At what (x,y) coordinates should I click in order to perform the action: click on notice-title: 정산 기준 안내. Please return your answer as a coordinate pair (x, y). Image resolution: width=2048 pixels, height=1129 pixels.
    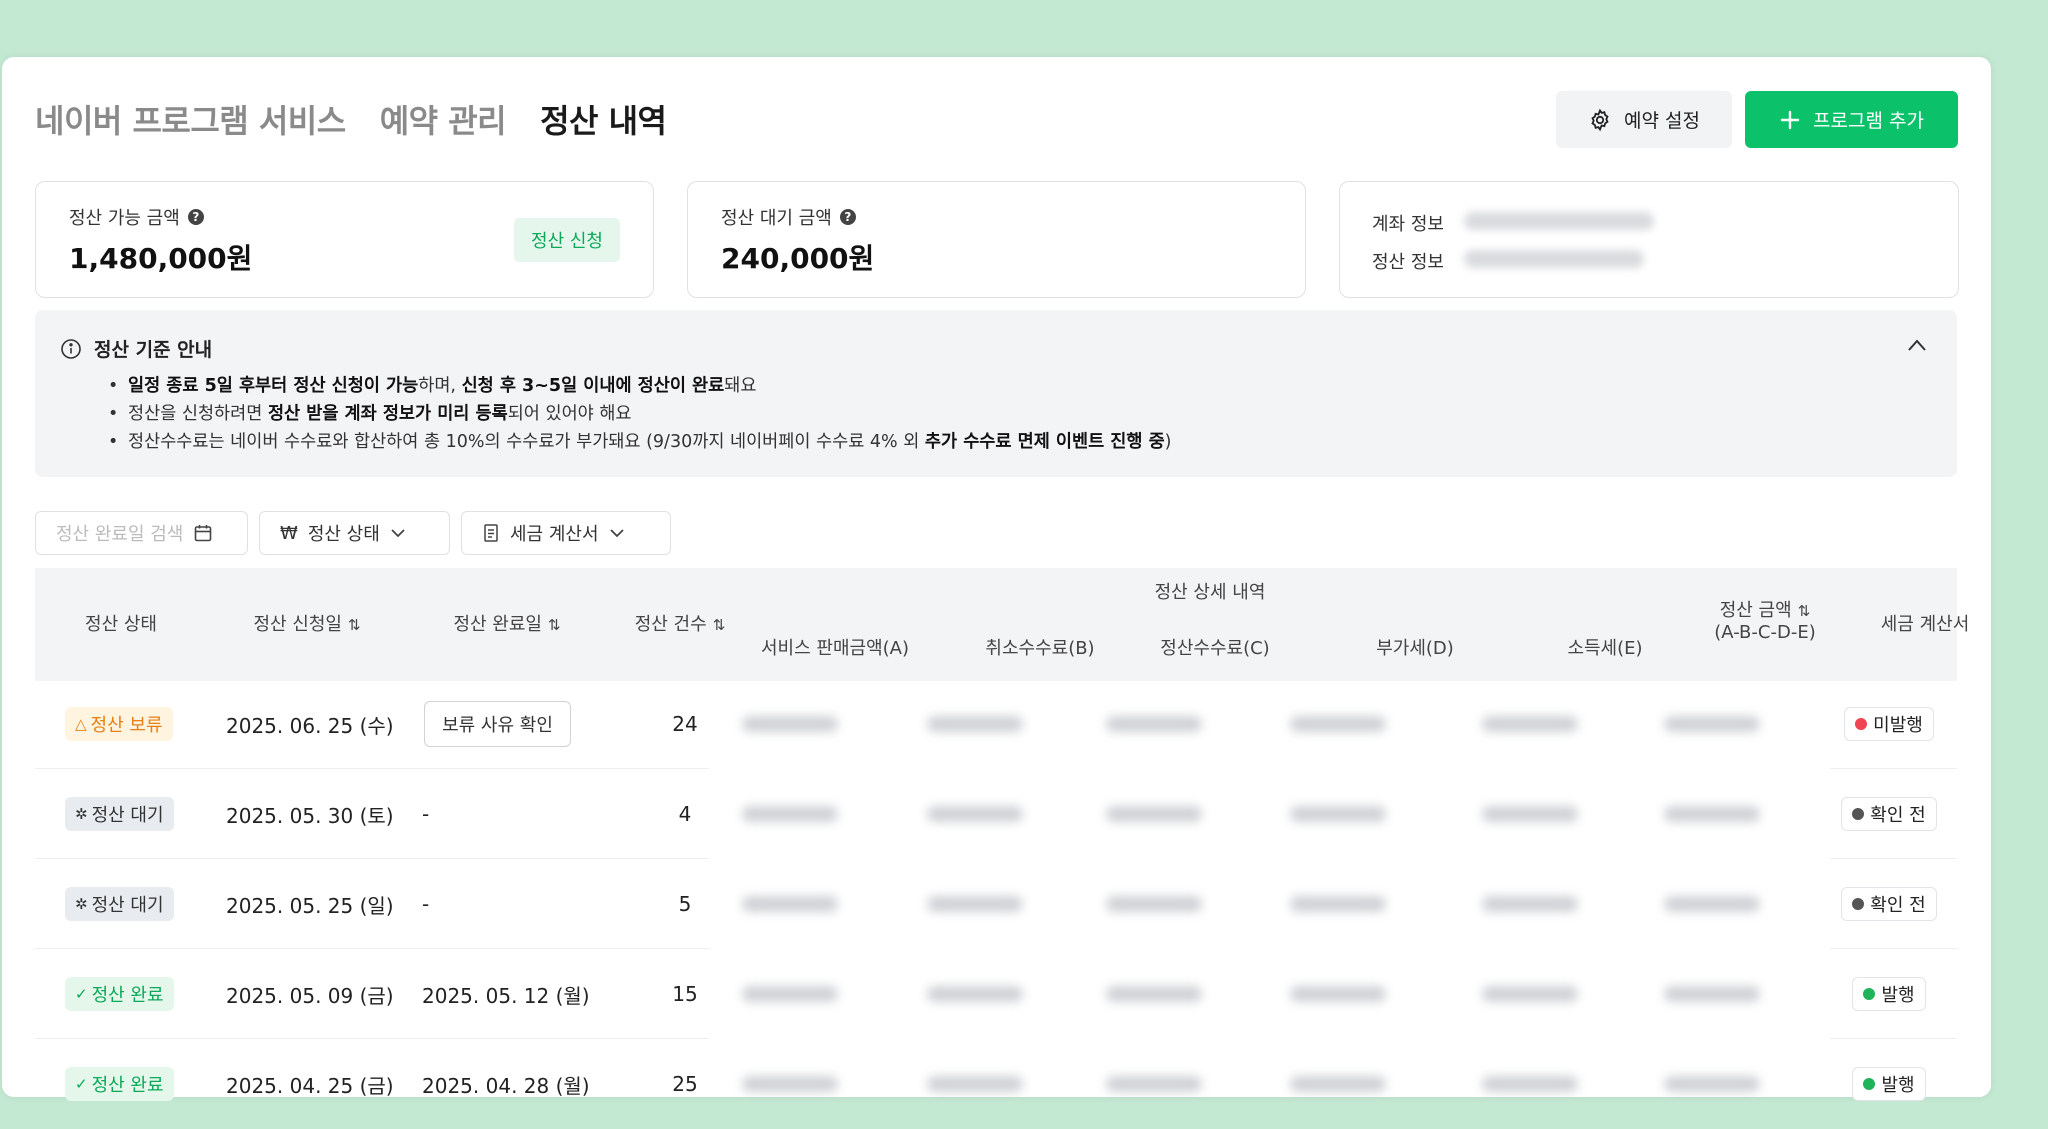
    Looking at the image, I should click on (153, 350).